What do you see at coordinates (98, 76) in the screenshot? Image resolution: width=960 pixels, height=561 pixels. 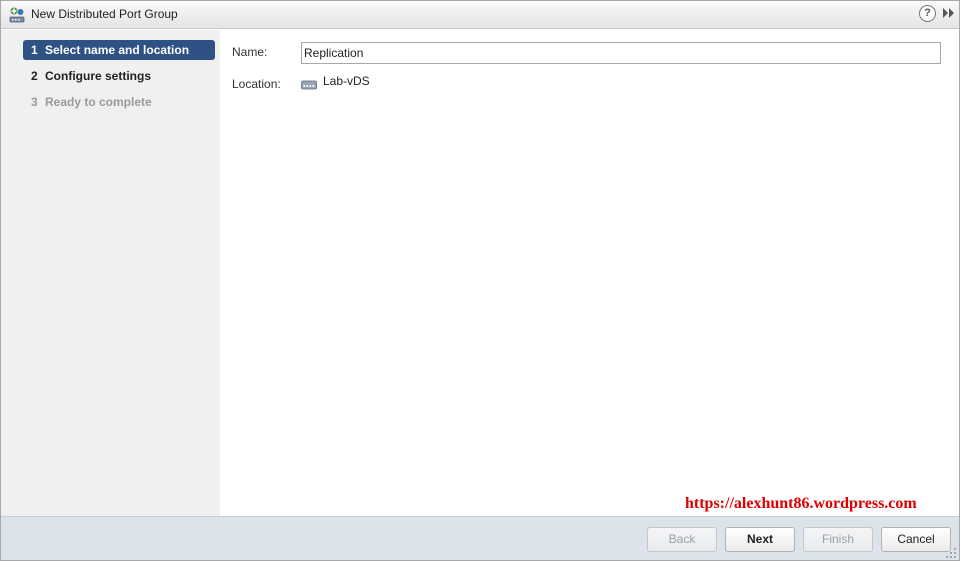 I see `step-label: Configure settings` at bounding box center [98, 76].